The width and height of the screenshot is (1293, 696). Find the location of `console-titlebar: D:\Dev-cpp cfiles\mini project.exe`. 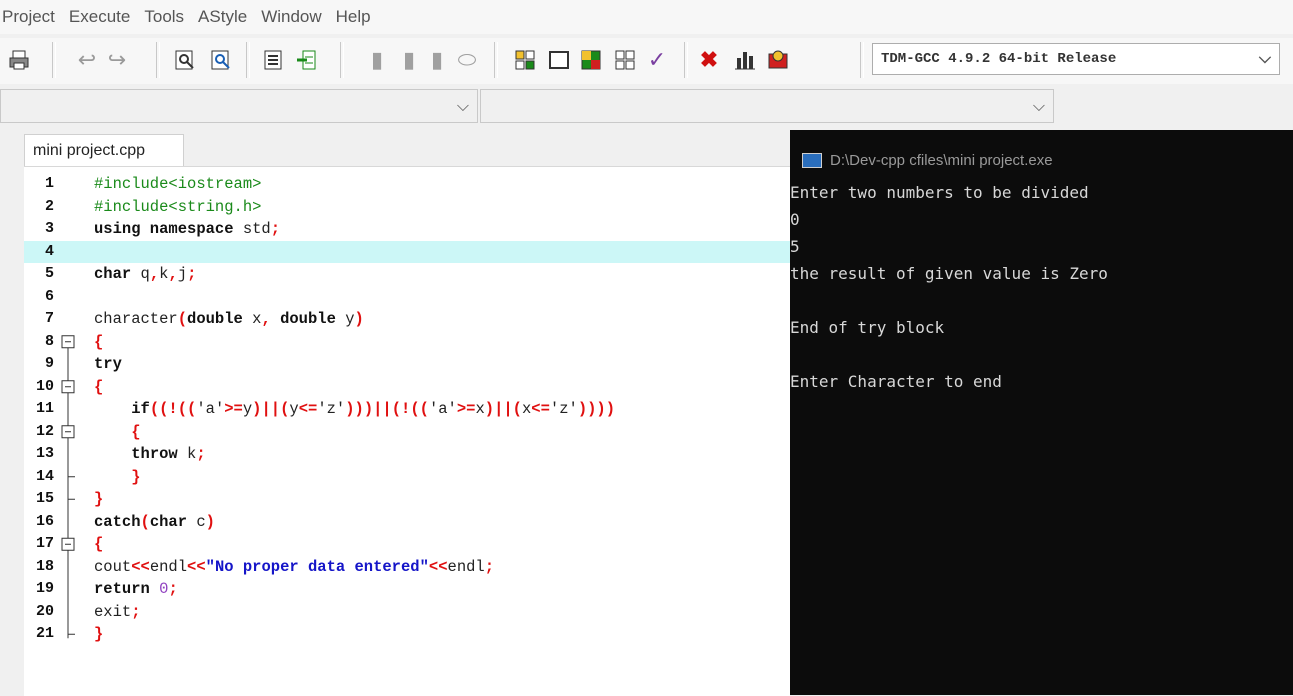

console-titlebar: D:\Dev-cpp cfiles\mini project.exe is located at coordinates (1041, 160).